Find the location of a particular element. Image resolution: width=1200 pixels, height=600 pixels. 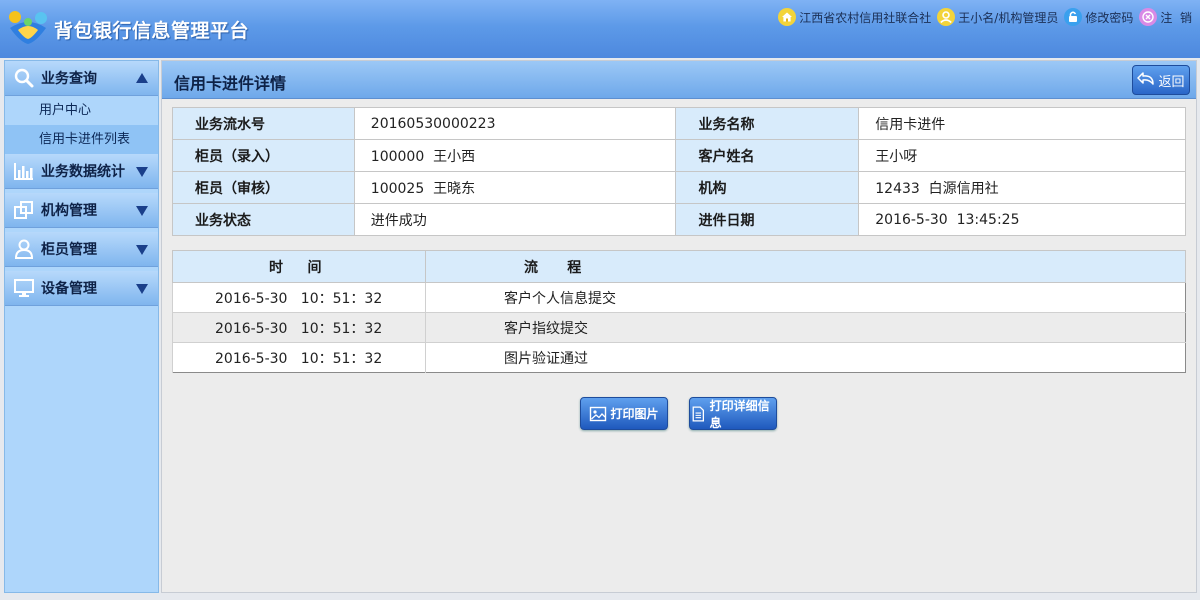

sidebar-group-teller-management: 柜员管理 is located at coordinates (81, 249).